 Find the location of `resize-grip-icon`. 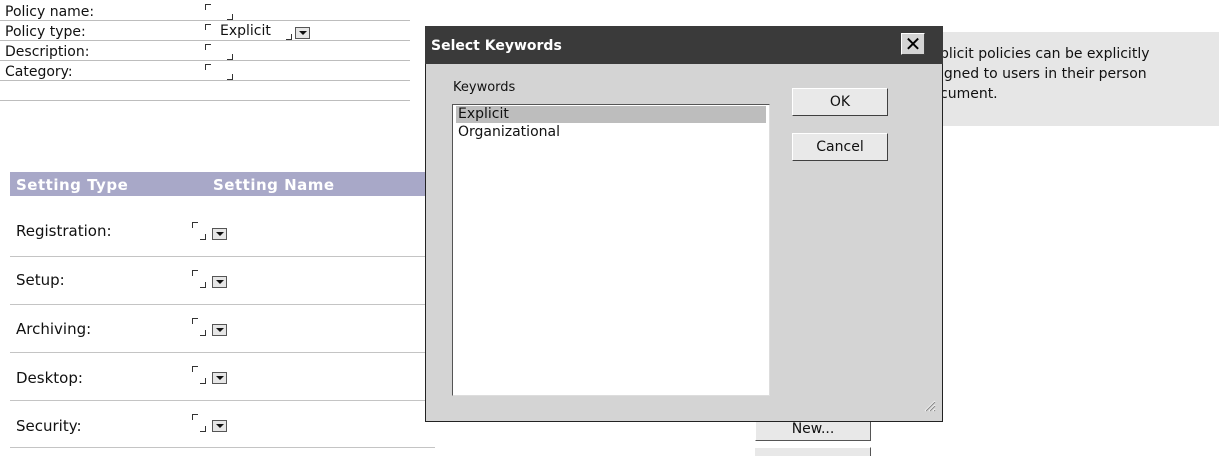

resize-grip-icon is located at coordinates (929, 405).